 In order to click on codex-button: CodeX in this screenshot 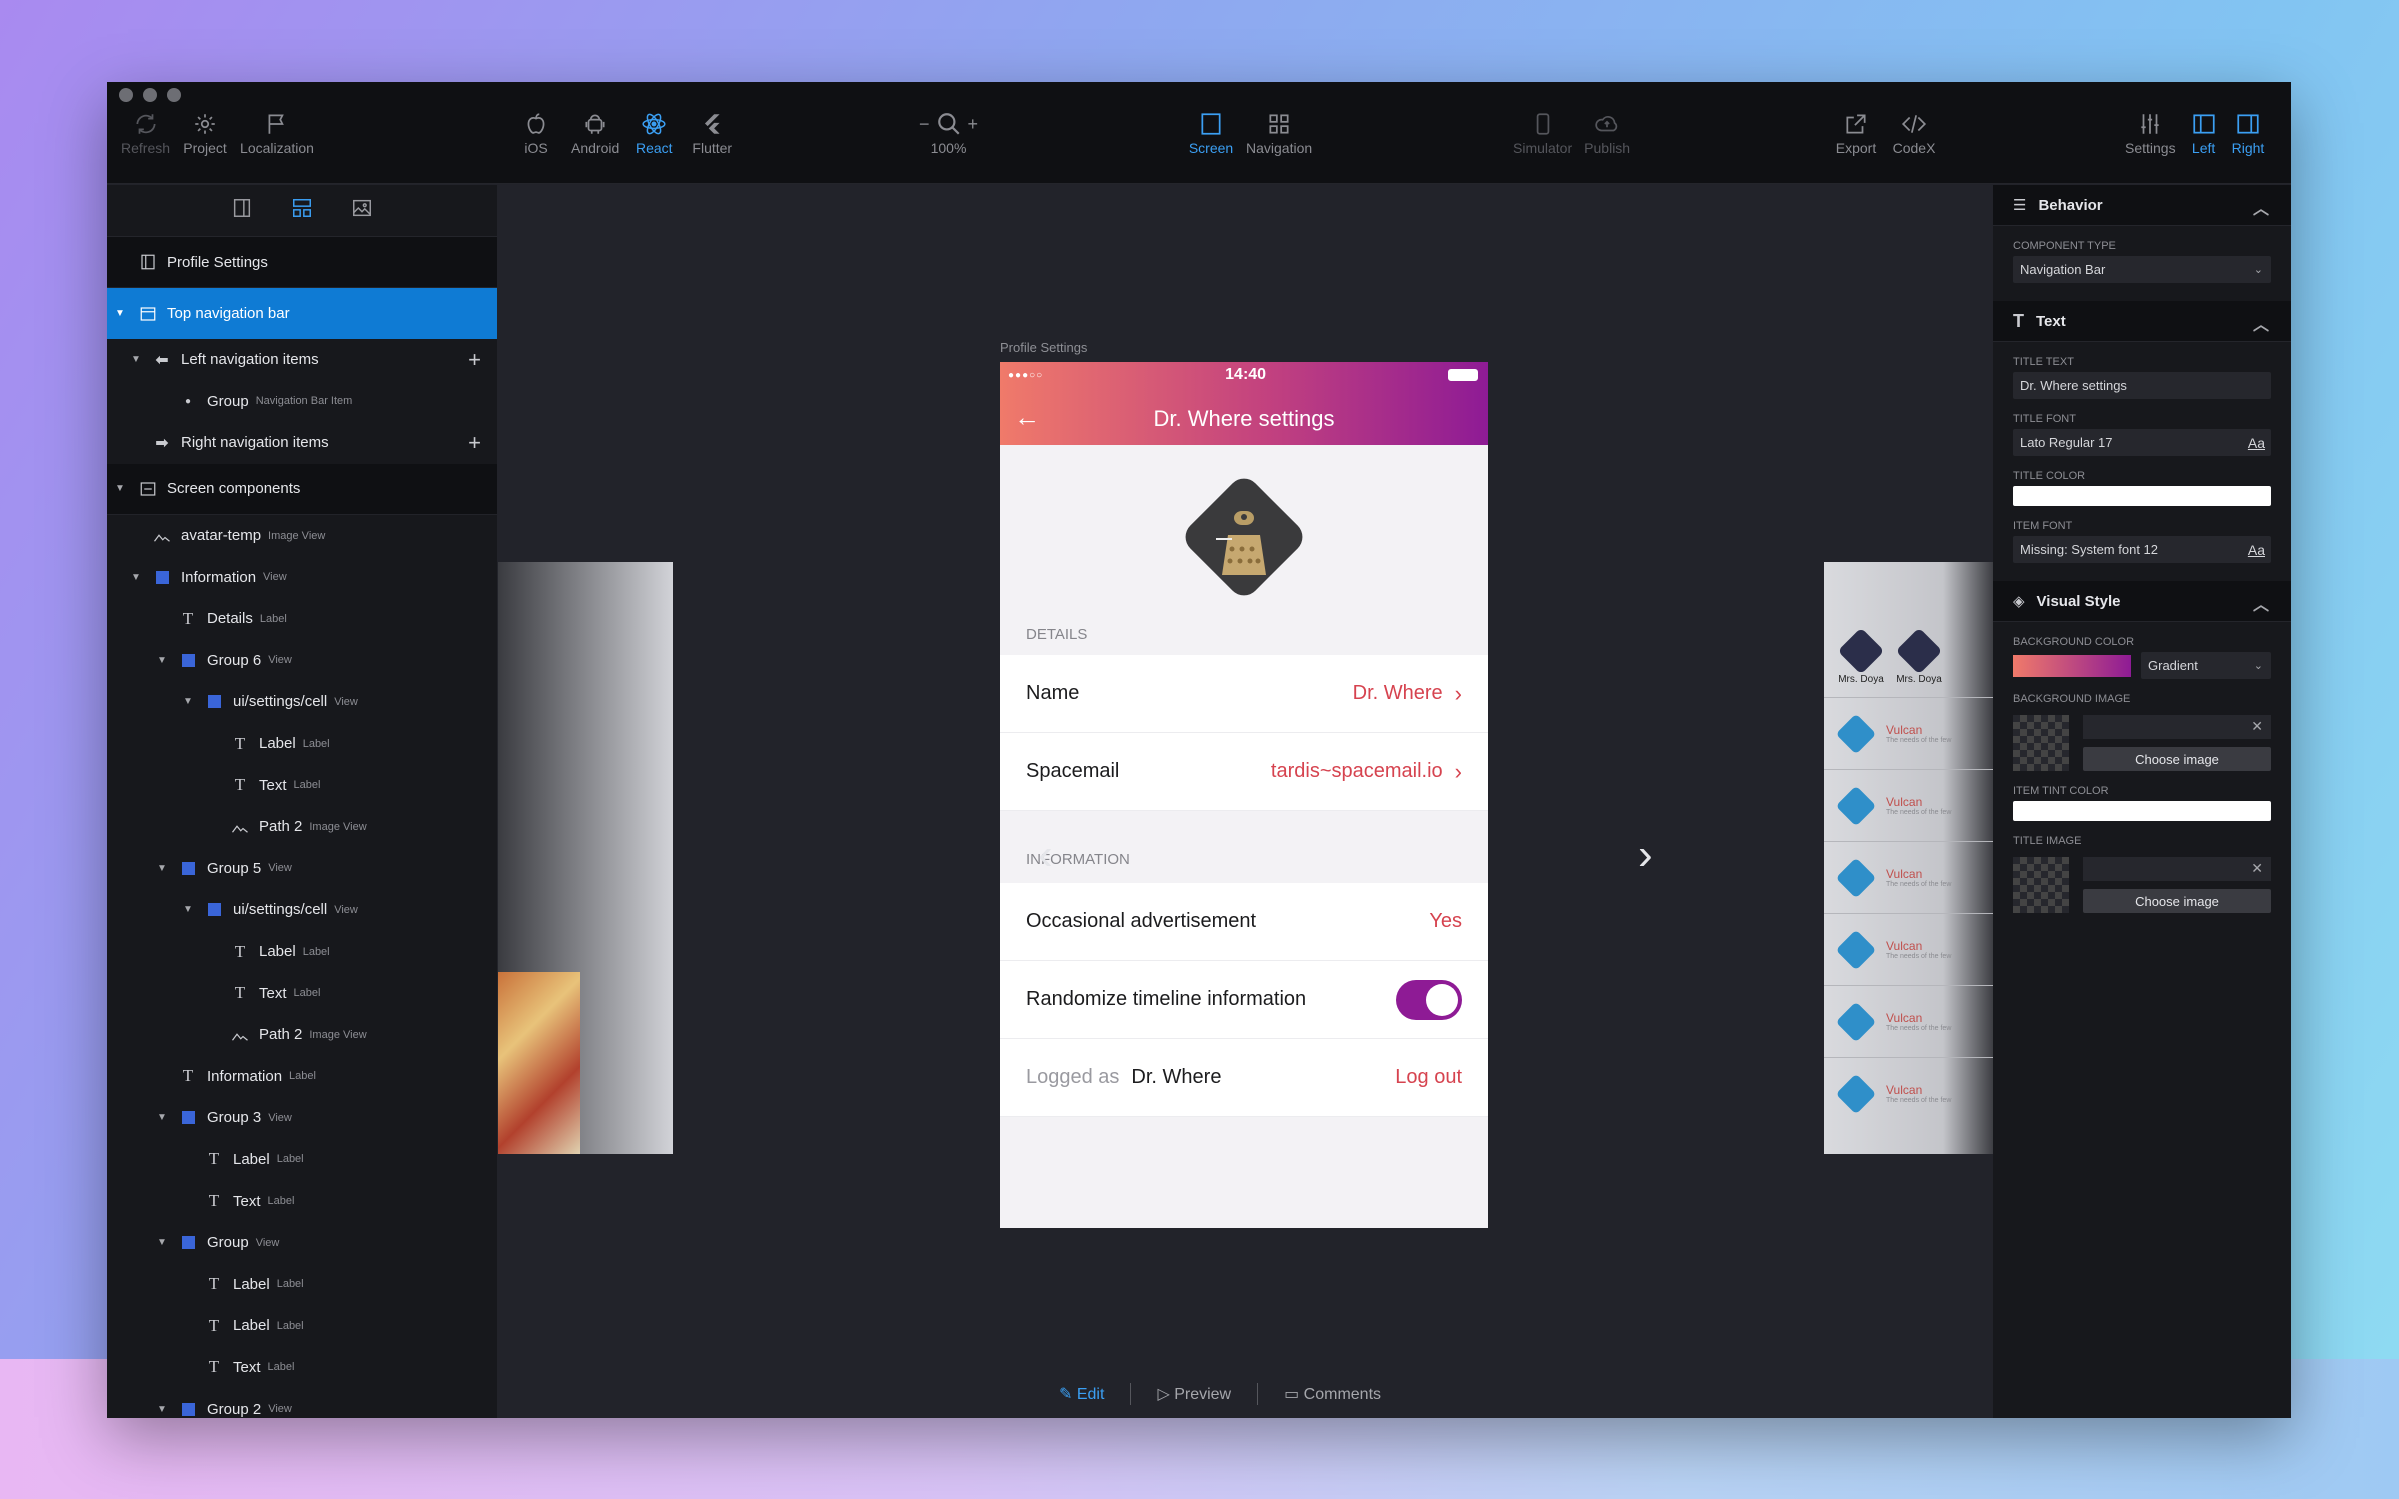, I will do `click(1914, 132)`.